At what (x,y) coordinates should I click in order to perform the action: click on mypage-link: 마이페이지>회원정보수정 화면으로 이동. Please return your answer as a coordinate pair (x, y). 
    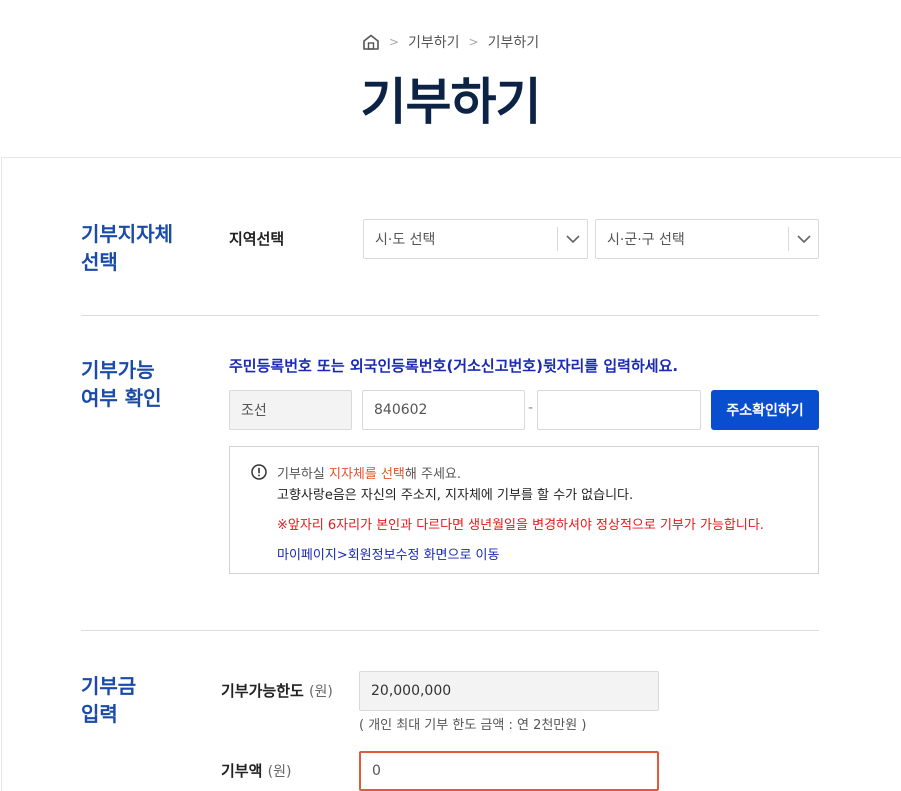
    Looking at the image, I should click on (388, 553).